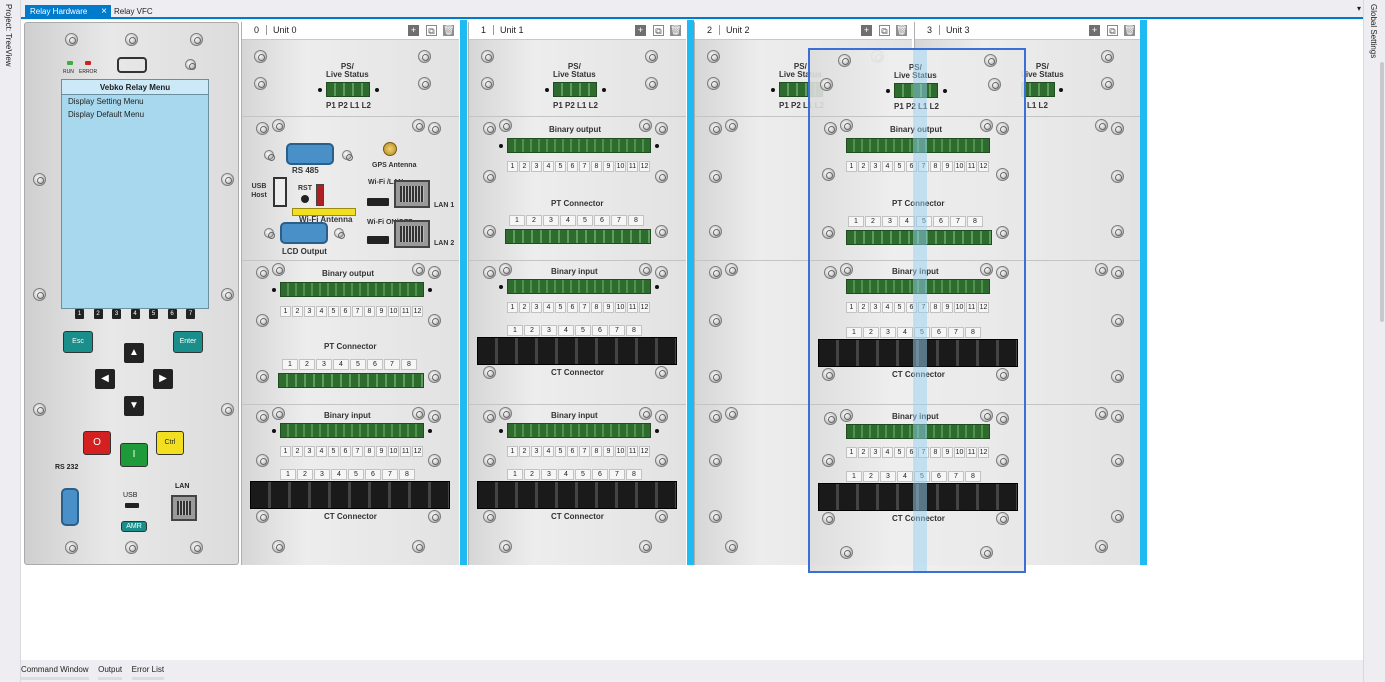 This screenshot has width=1385, height=682. I want to click on tab-relay-vfc: Relay VFC, so click(133, 12).